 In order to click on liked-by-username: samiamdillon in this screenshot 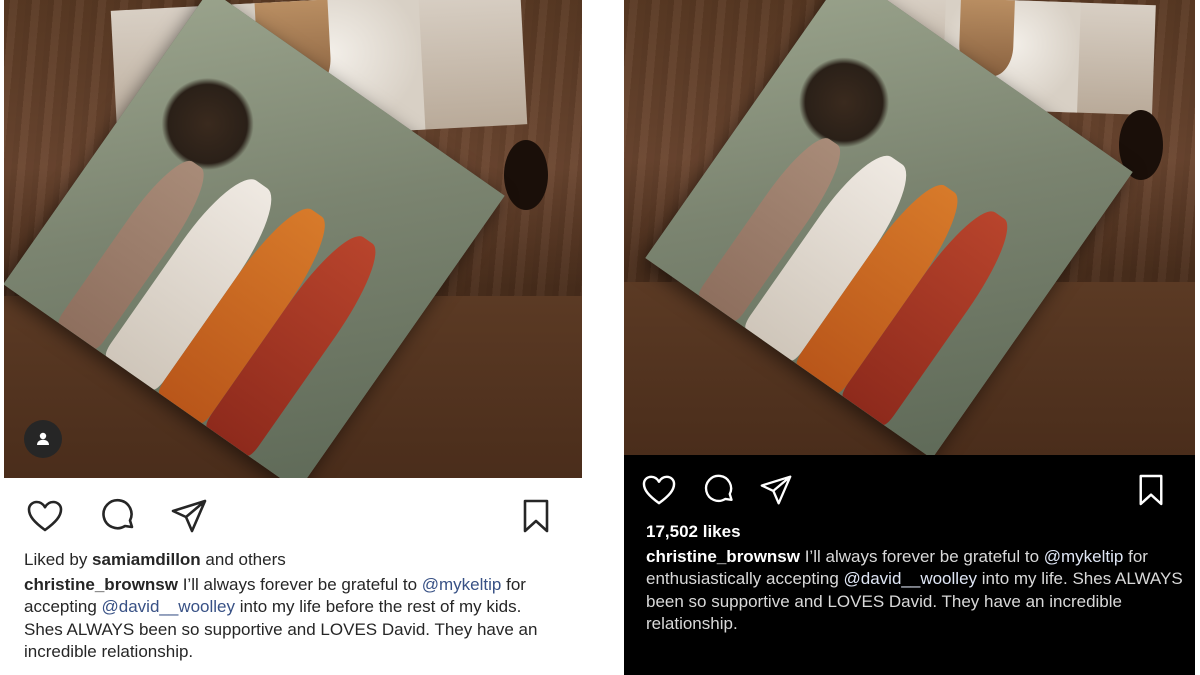, I will do `click(146, 559)`.